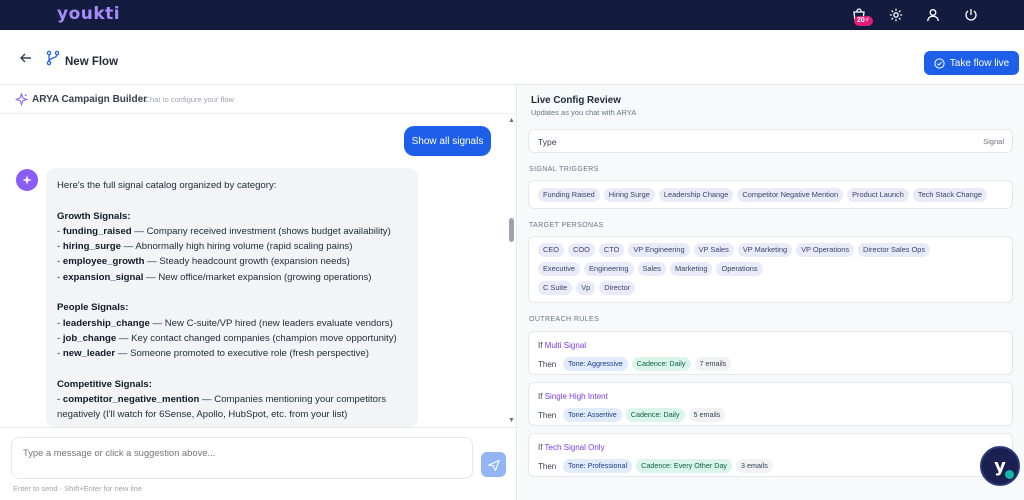 This screenshot has width=1024, height=500. I want to click on persona-chip: Operations, so click(739, 269).